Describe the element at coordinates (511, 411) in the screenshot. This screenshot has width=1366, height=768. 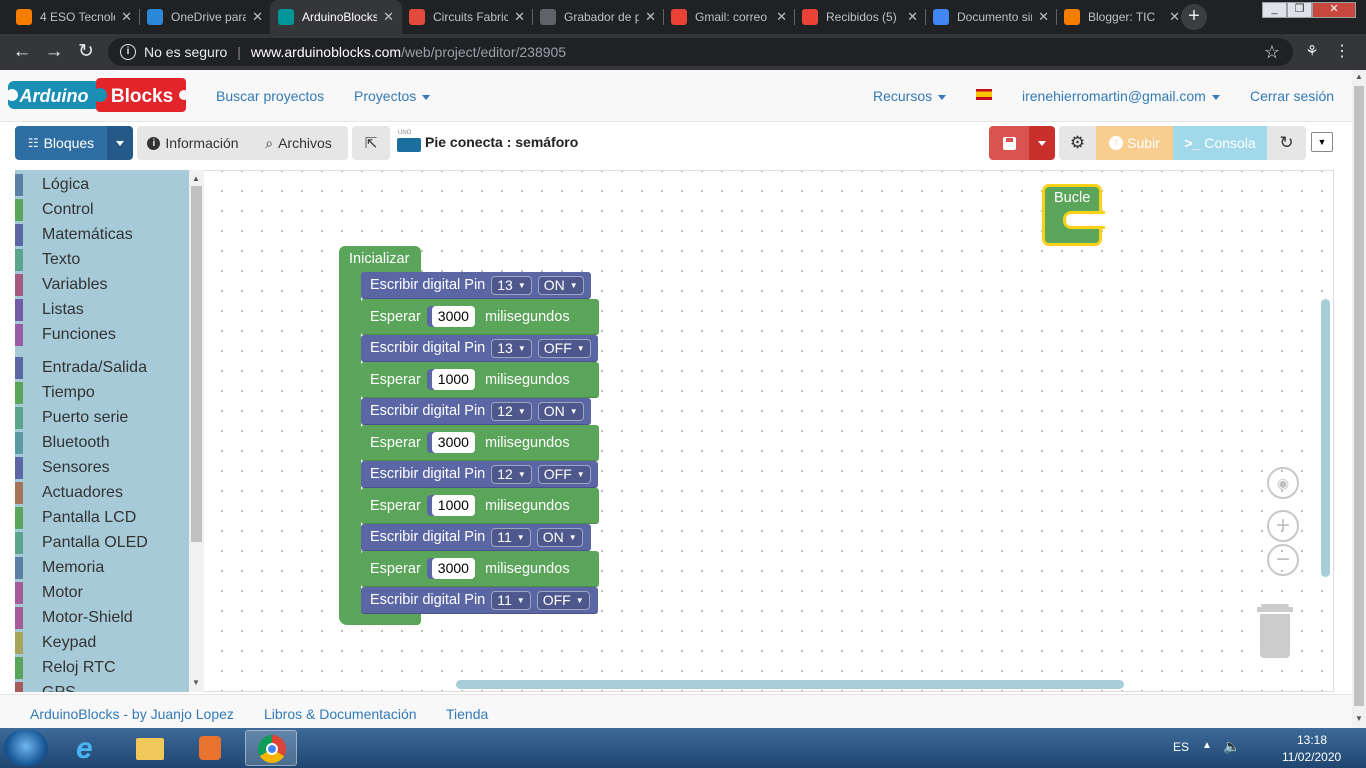
I see `pin-dropdown: 12 ▼` at that location.